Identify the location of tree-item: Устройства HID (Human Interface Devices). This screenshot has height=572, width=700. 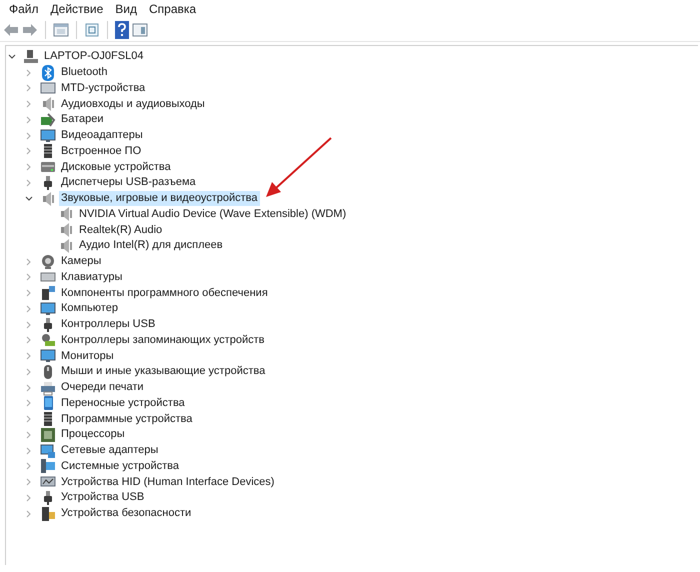
(167, 482).